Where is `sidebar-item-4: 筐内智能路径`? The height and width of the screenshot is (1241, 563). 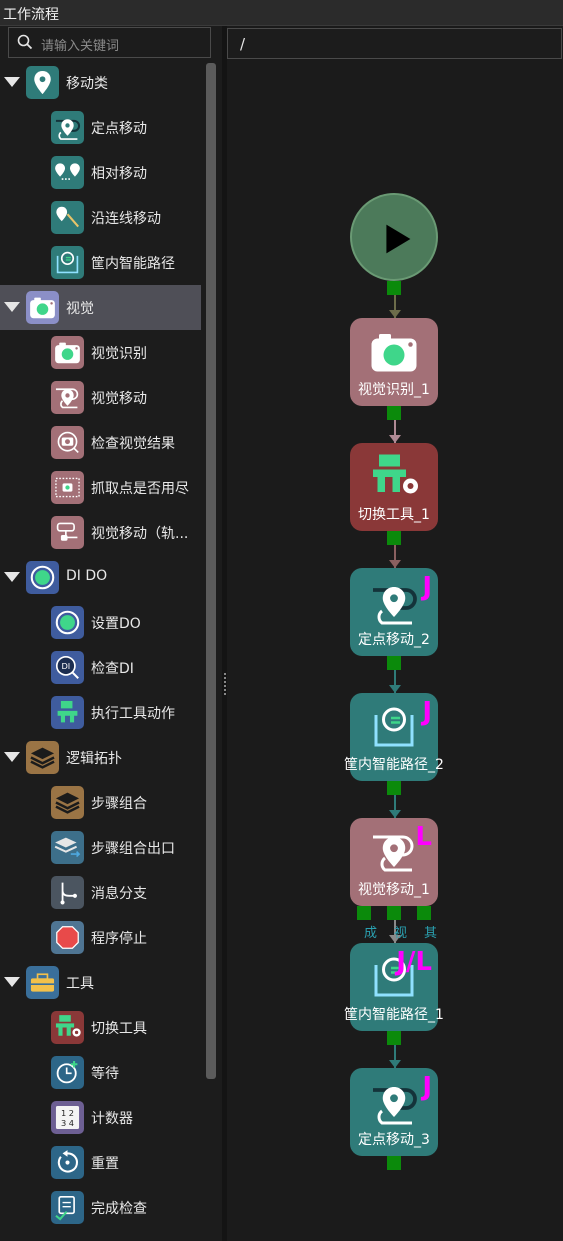 sidebar-item-4: 筐内智能路径 is located at coordinates (100, 262).